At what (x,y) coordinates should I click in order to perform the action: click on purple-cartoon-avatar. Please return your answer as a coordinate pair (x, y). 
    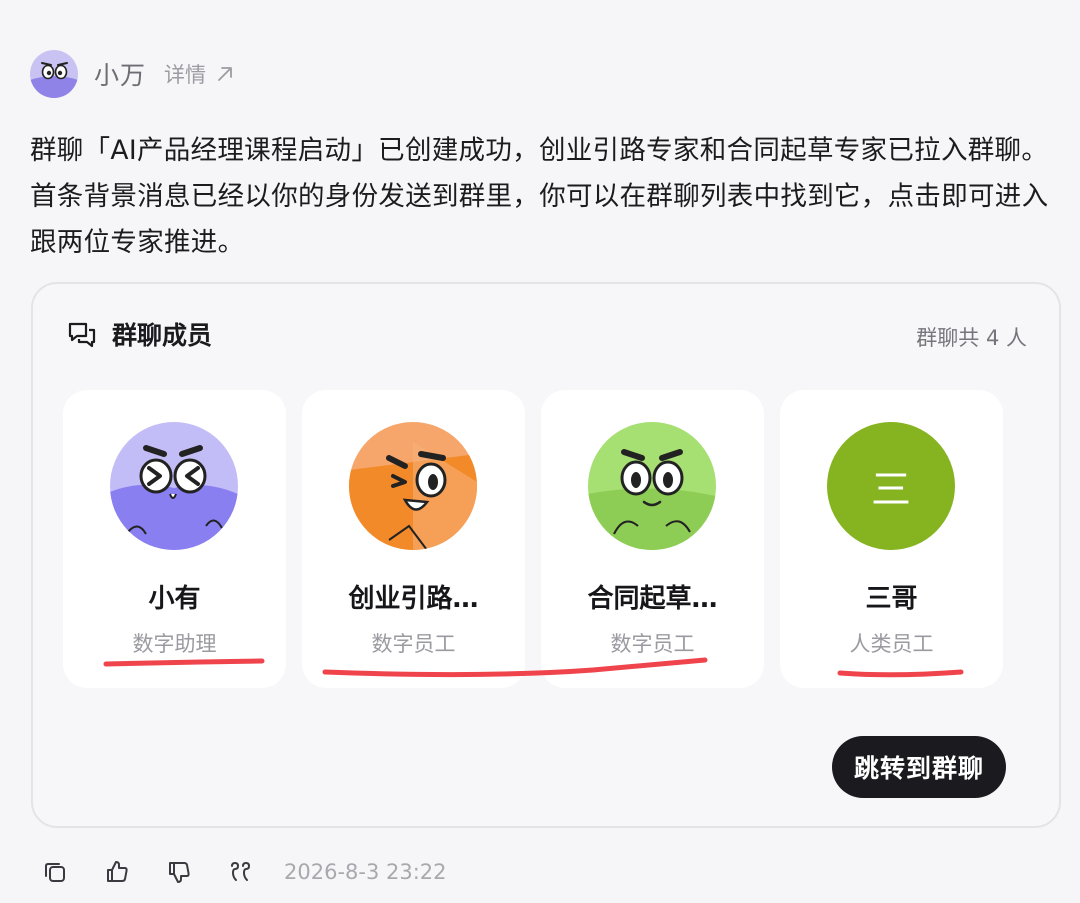
    Looking at the image, I should click on (174, 486).